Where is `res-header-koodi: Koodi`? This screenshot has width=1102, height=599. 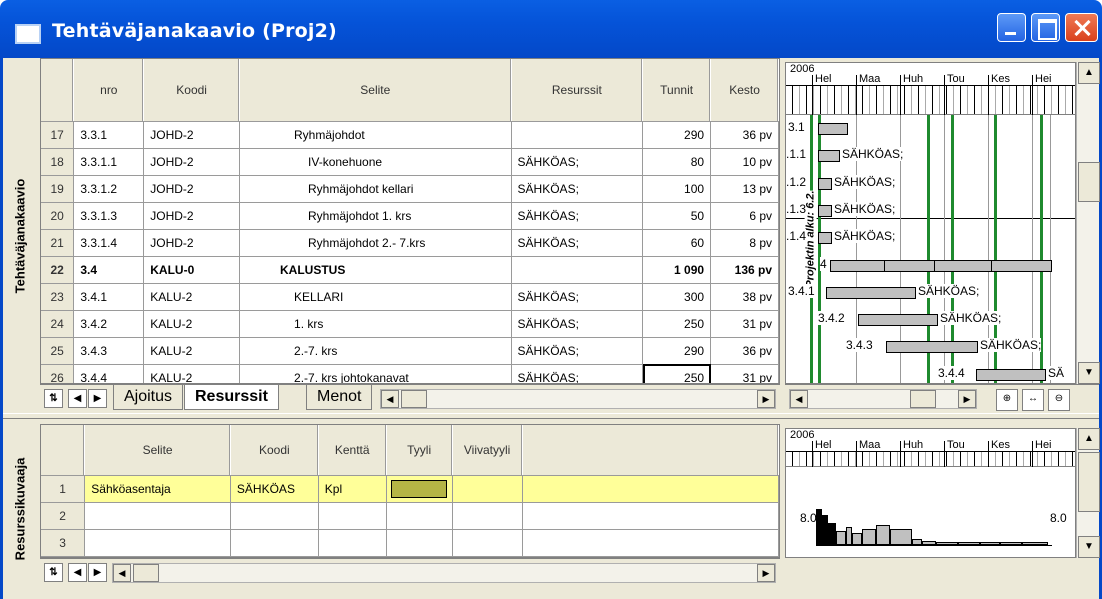 res-header-koodi: Koodi is located at coordinates (274, 450).